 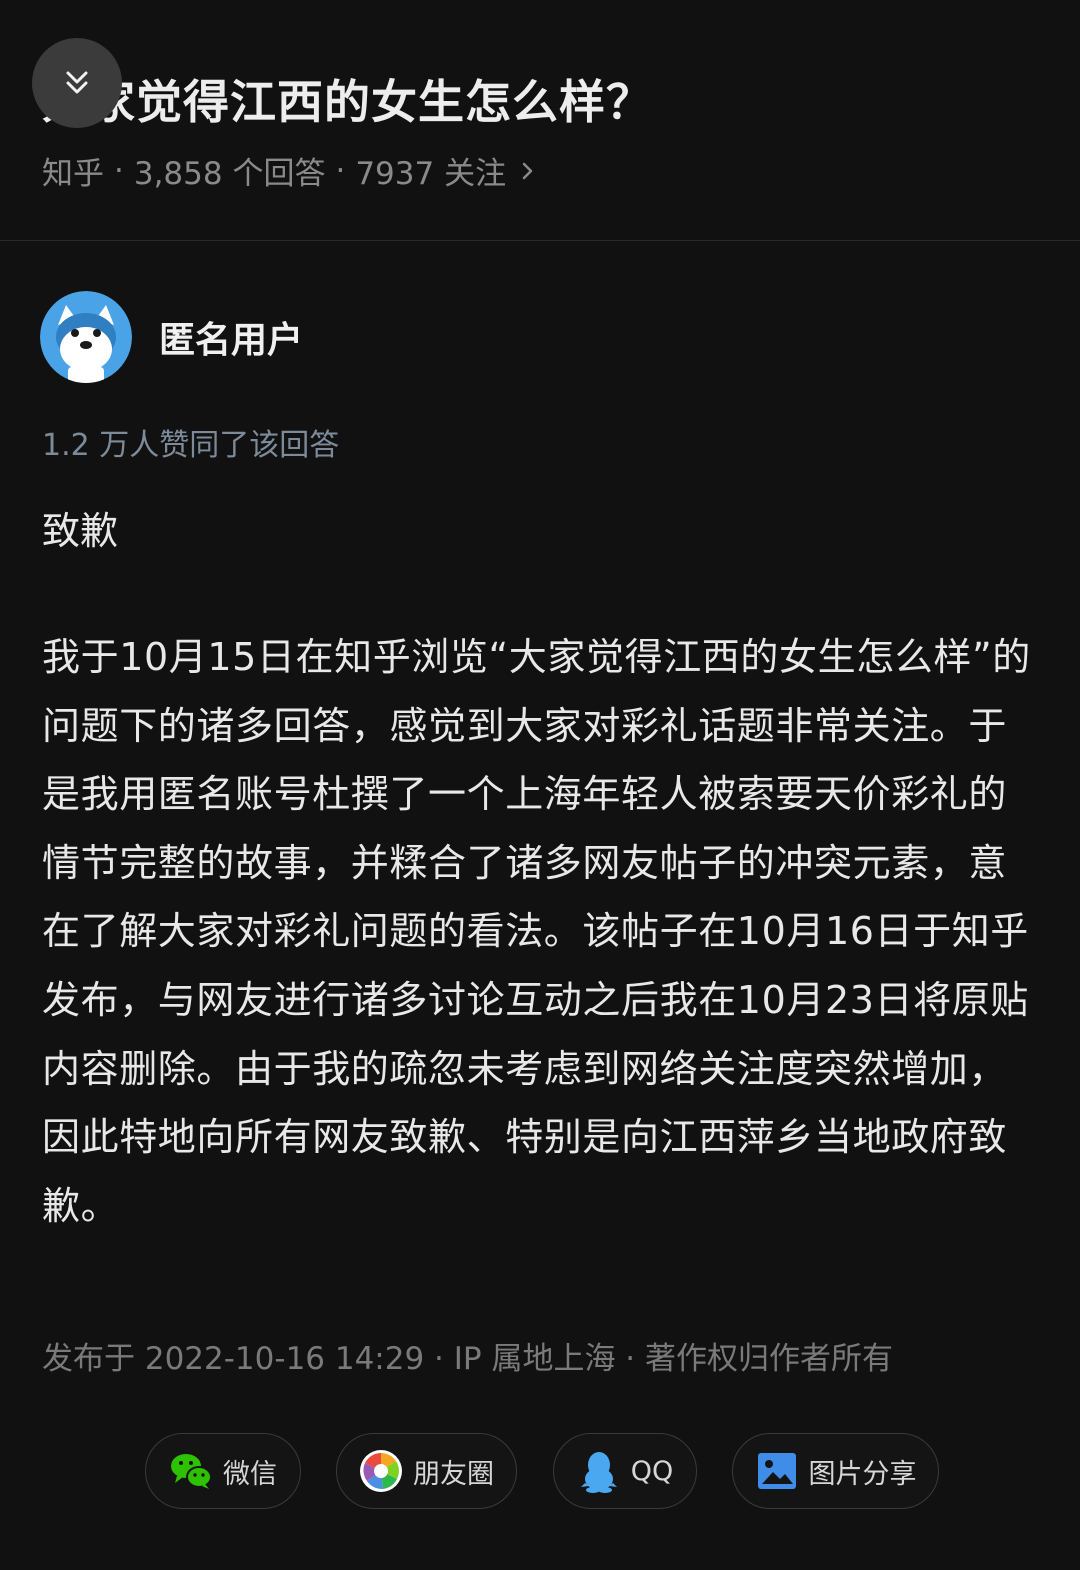 I want to click on answer-count: 3,858 个回答, so click(x=229, y=174).